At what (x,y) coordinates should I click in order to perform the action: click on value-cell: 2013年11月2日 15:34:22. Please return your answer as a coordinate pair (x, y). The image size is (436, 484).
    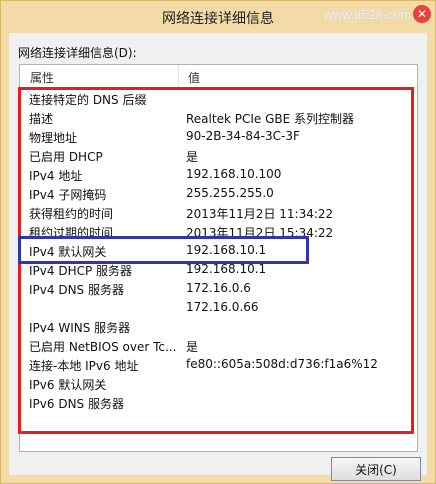
    Looking at the image, I should click on (260, 233).